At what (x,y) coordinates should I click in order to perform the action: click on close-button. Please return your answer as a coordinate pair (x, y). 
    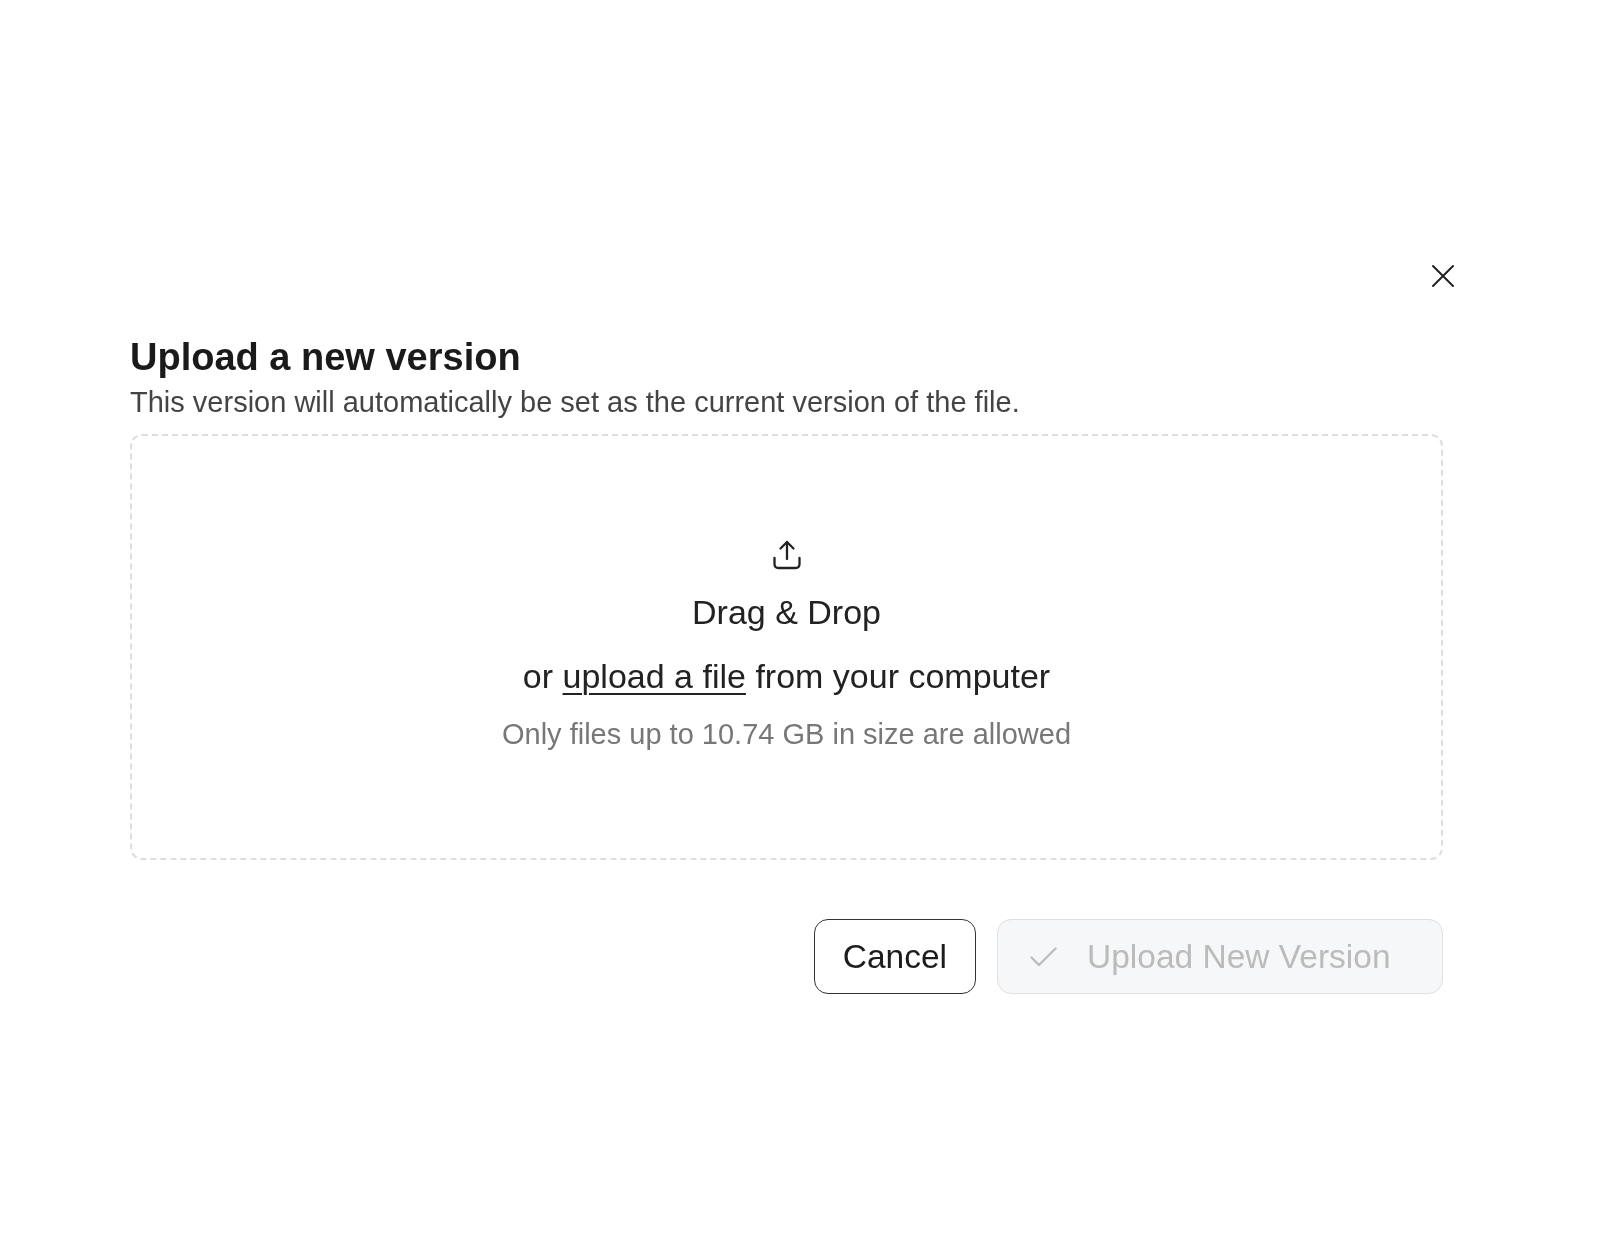
    Looking at the image, I should click on (1443, 276).